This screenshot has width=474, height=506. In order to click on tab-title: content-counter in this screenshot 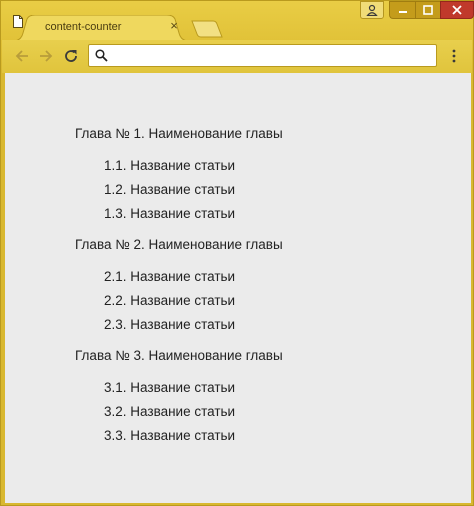, I will do `click(83, 27)`.